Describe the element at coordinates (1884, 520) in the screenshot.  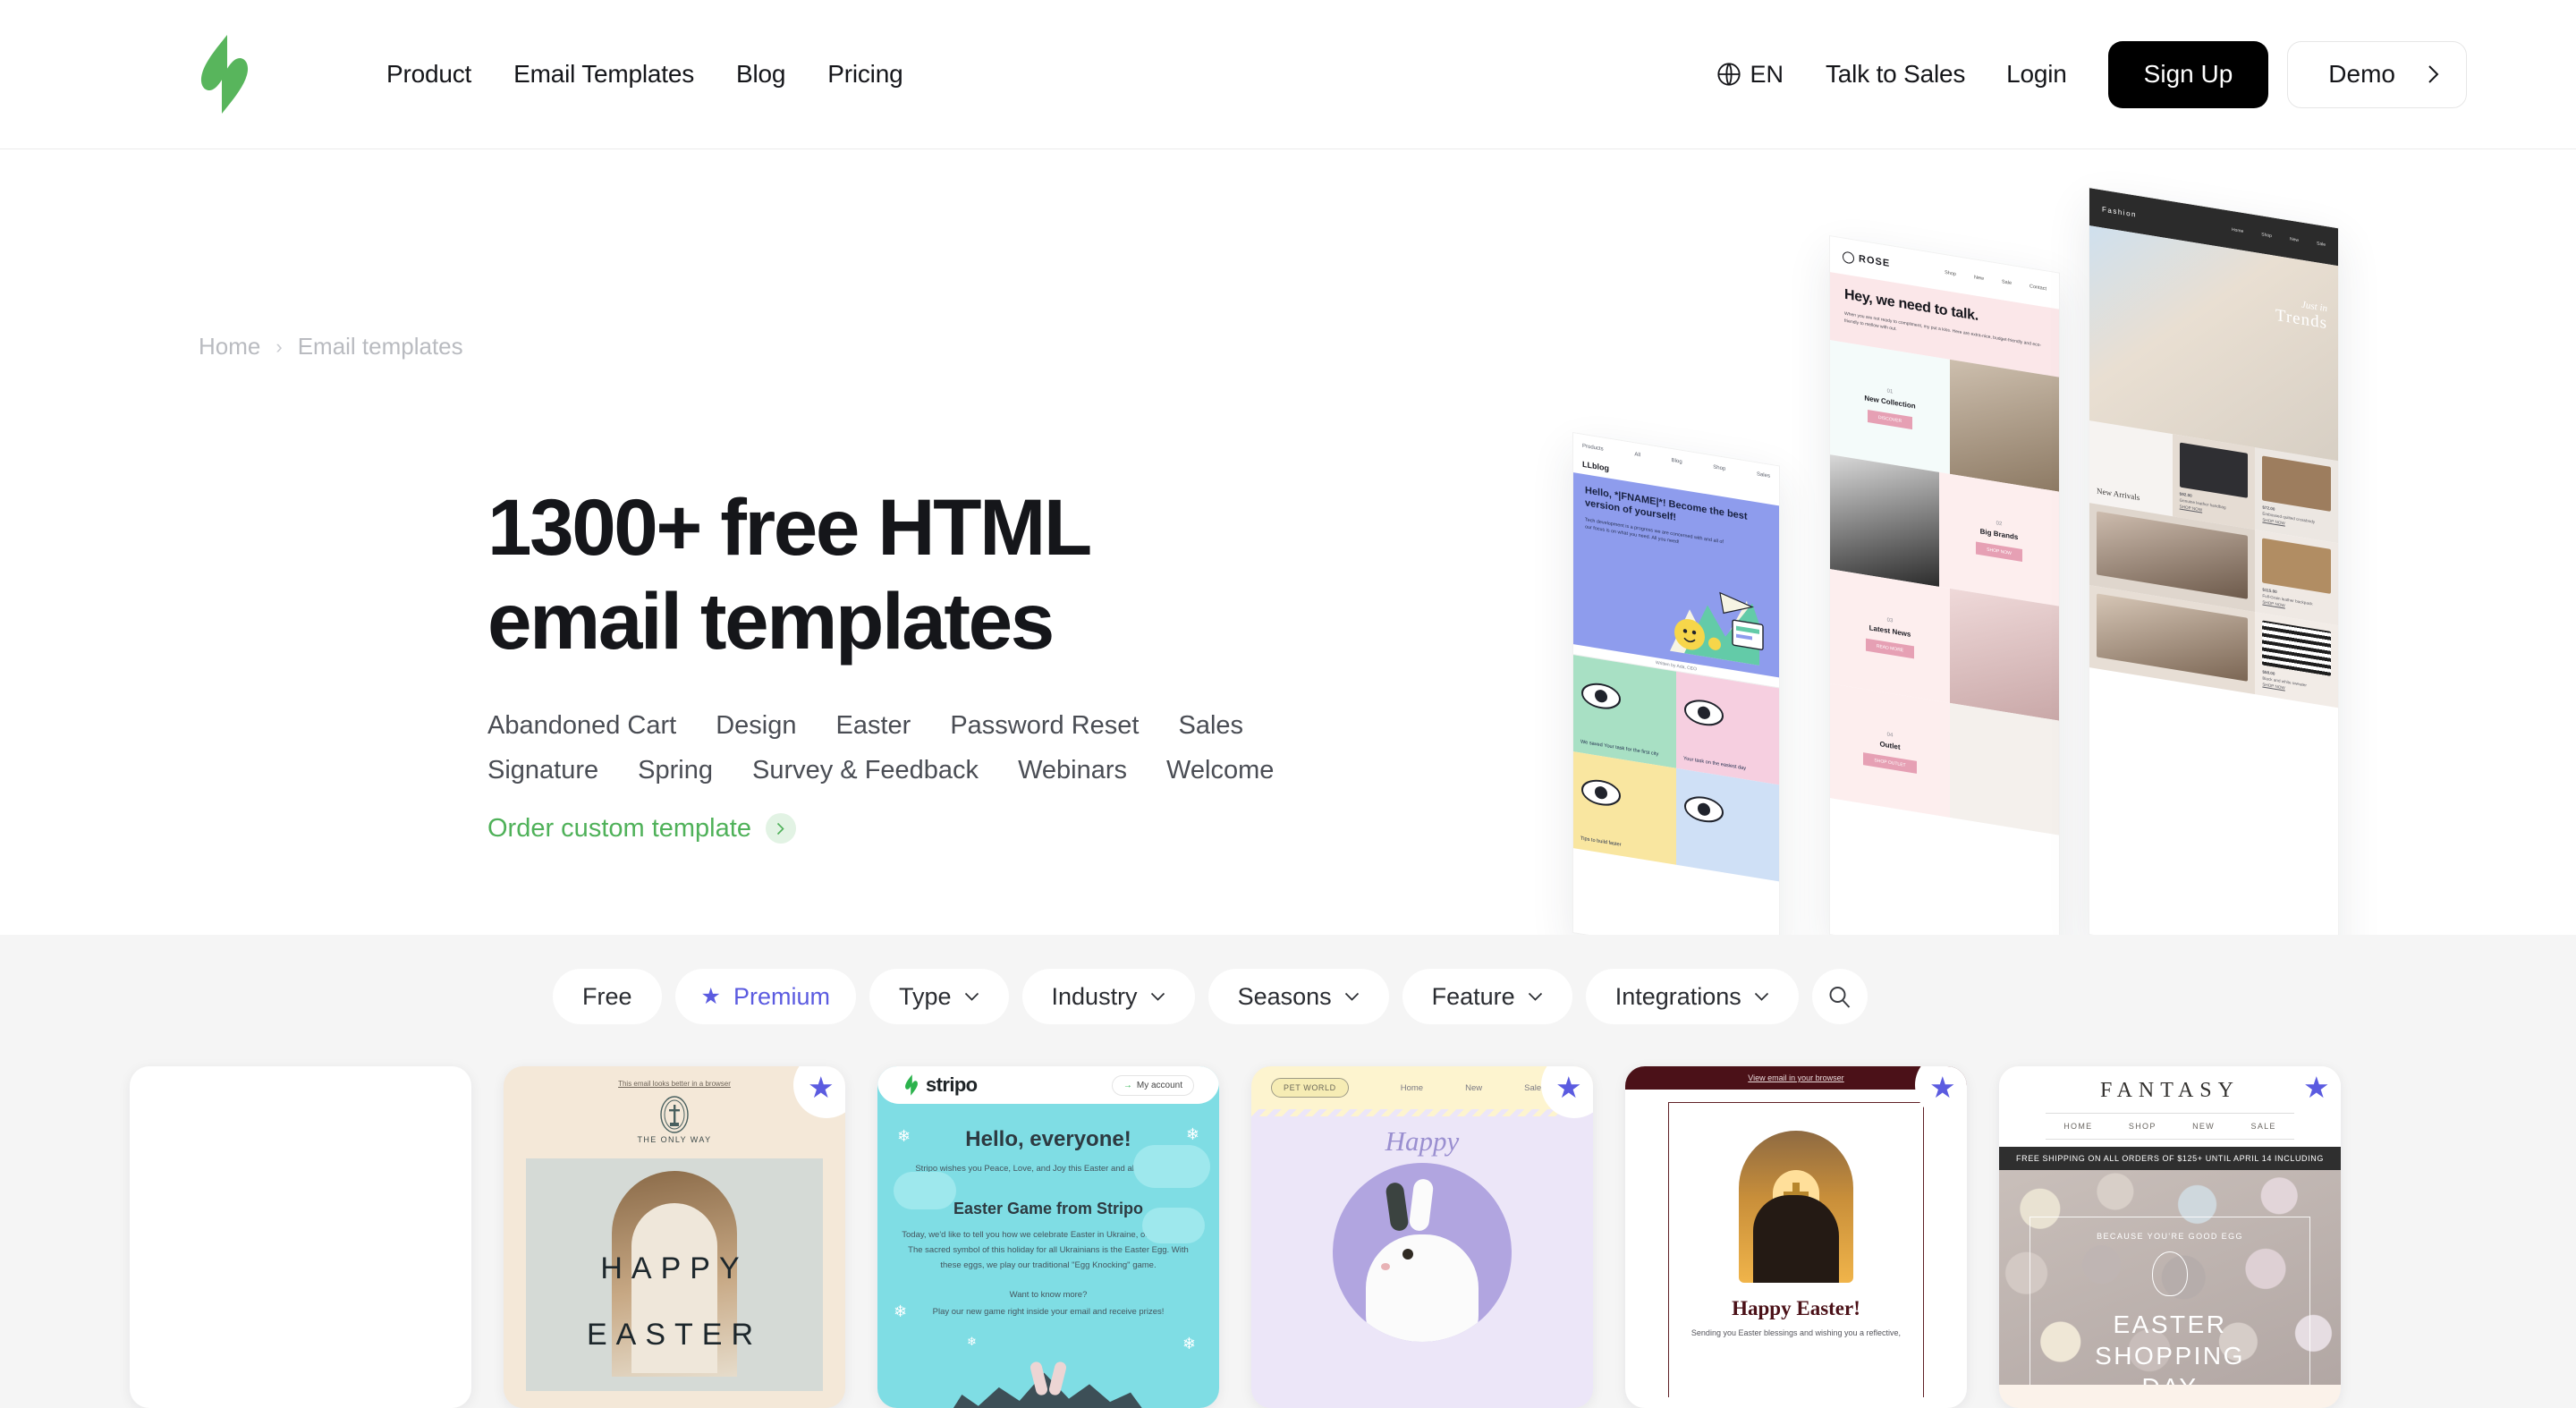
I see `mock2-row-1-image` at that location.